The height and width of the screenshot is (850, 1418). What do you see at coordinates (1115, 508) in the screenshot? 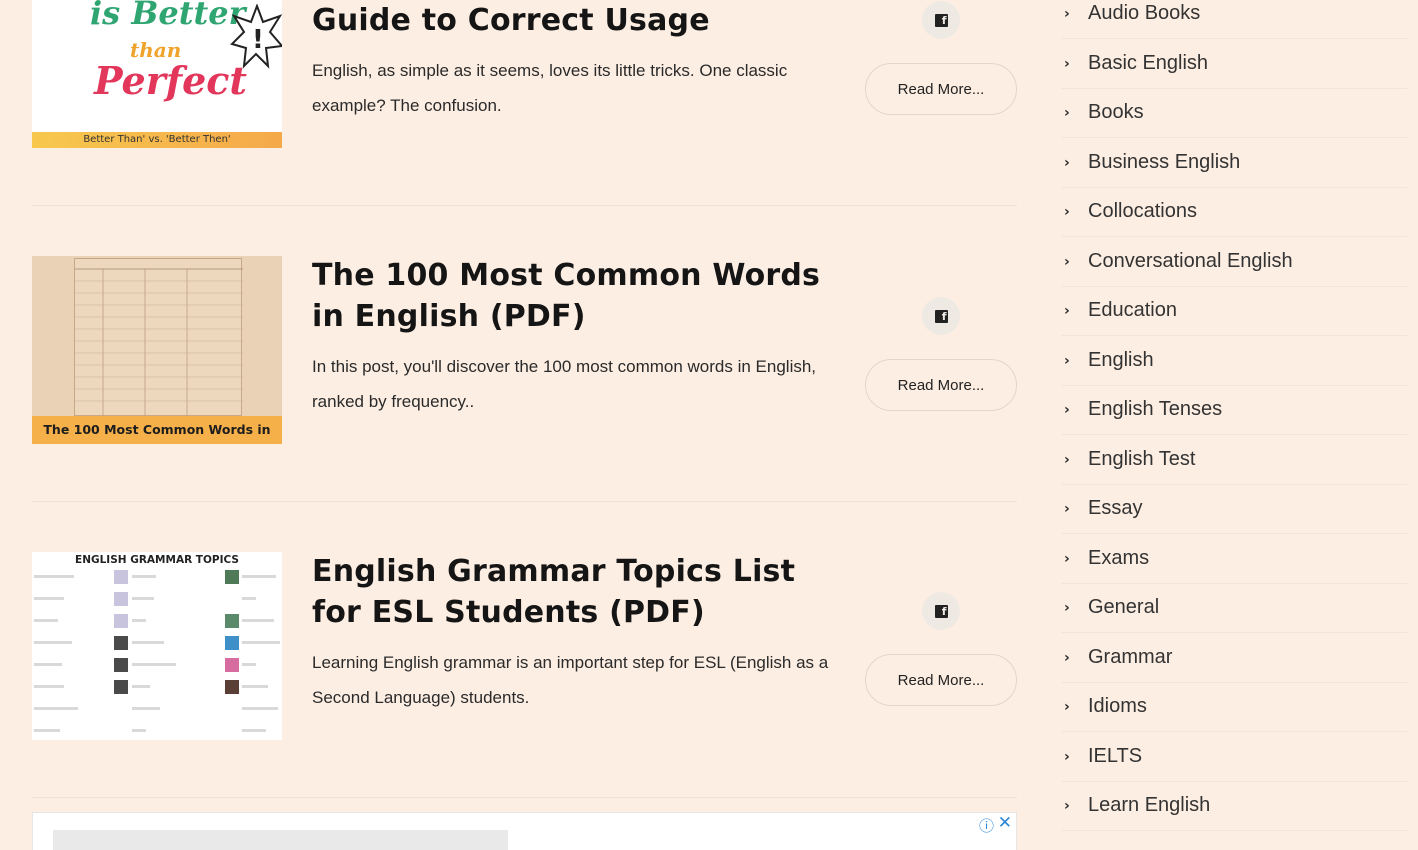
I see `category-label: Essay` at bounding box center [1115, 508].